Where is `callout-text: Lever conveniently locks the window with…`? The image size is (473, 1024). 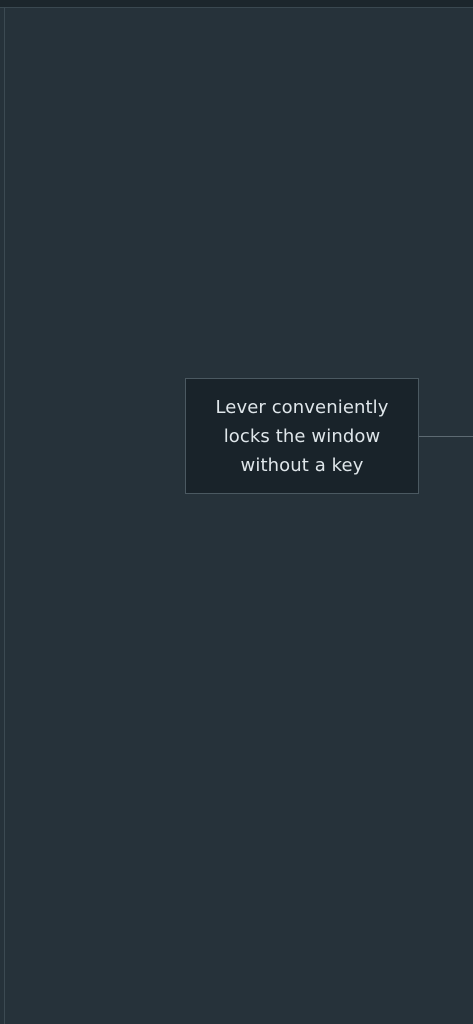
callout-text: Lever conveniently locks the window with… is located at coordinates (302, 436).